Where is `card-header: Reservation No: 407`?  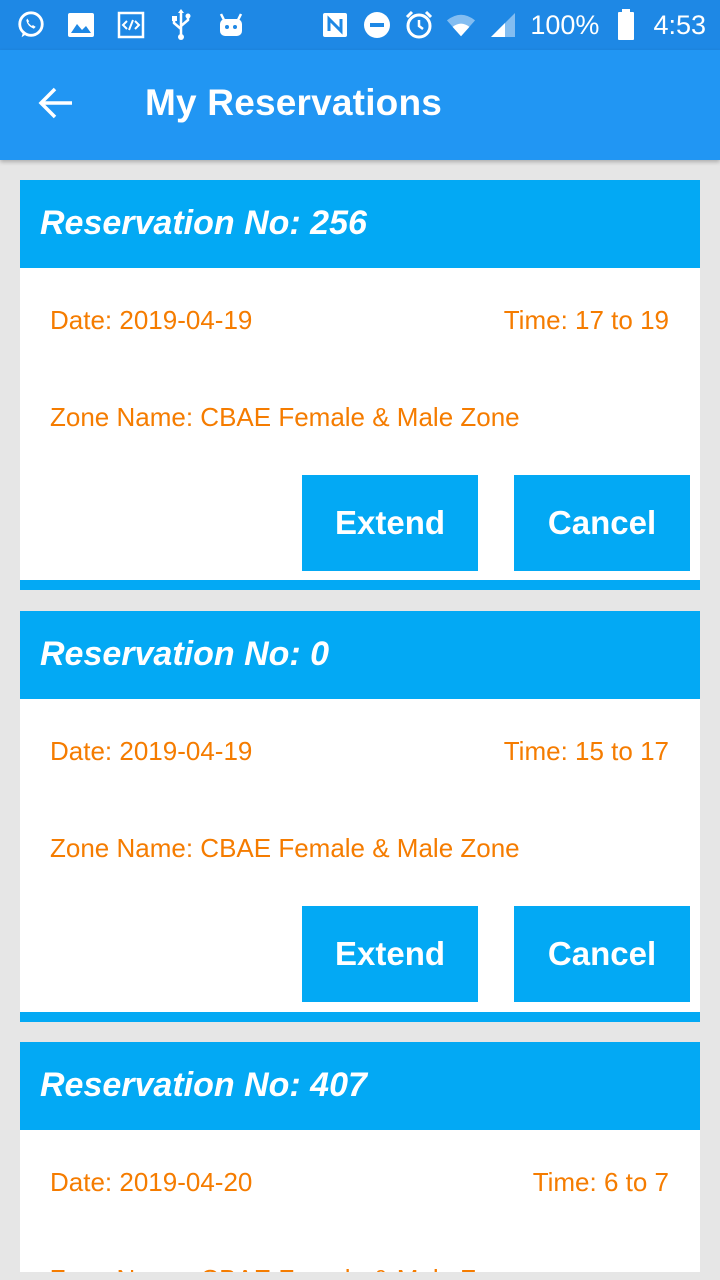 card-header: Reservation No: 407 is located at coordinates (360, 1086).